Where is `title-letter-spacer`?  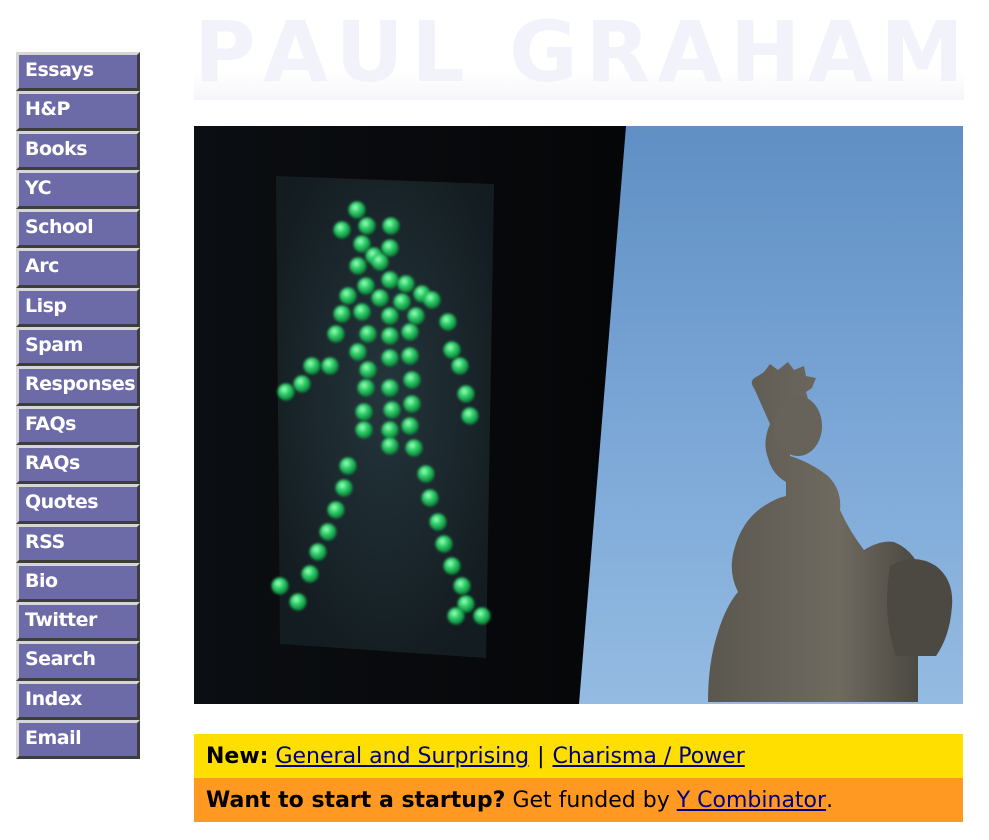
title-letter-spacer is located at coordinates (486, 52).